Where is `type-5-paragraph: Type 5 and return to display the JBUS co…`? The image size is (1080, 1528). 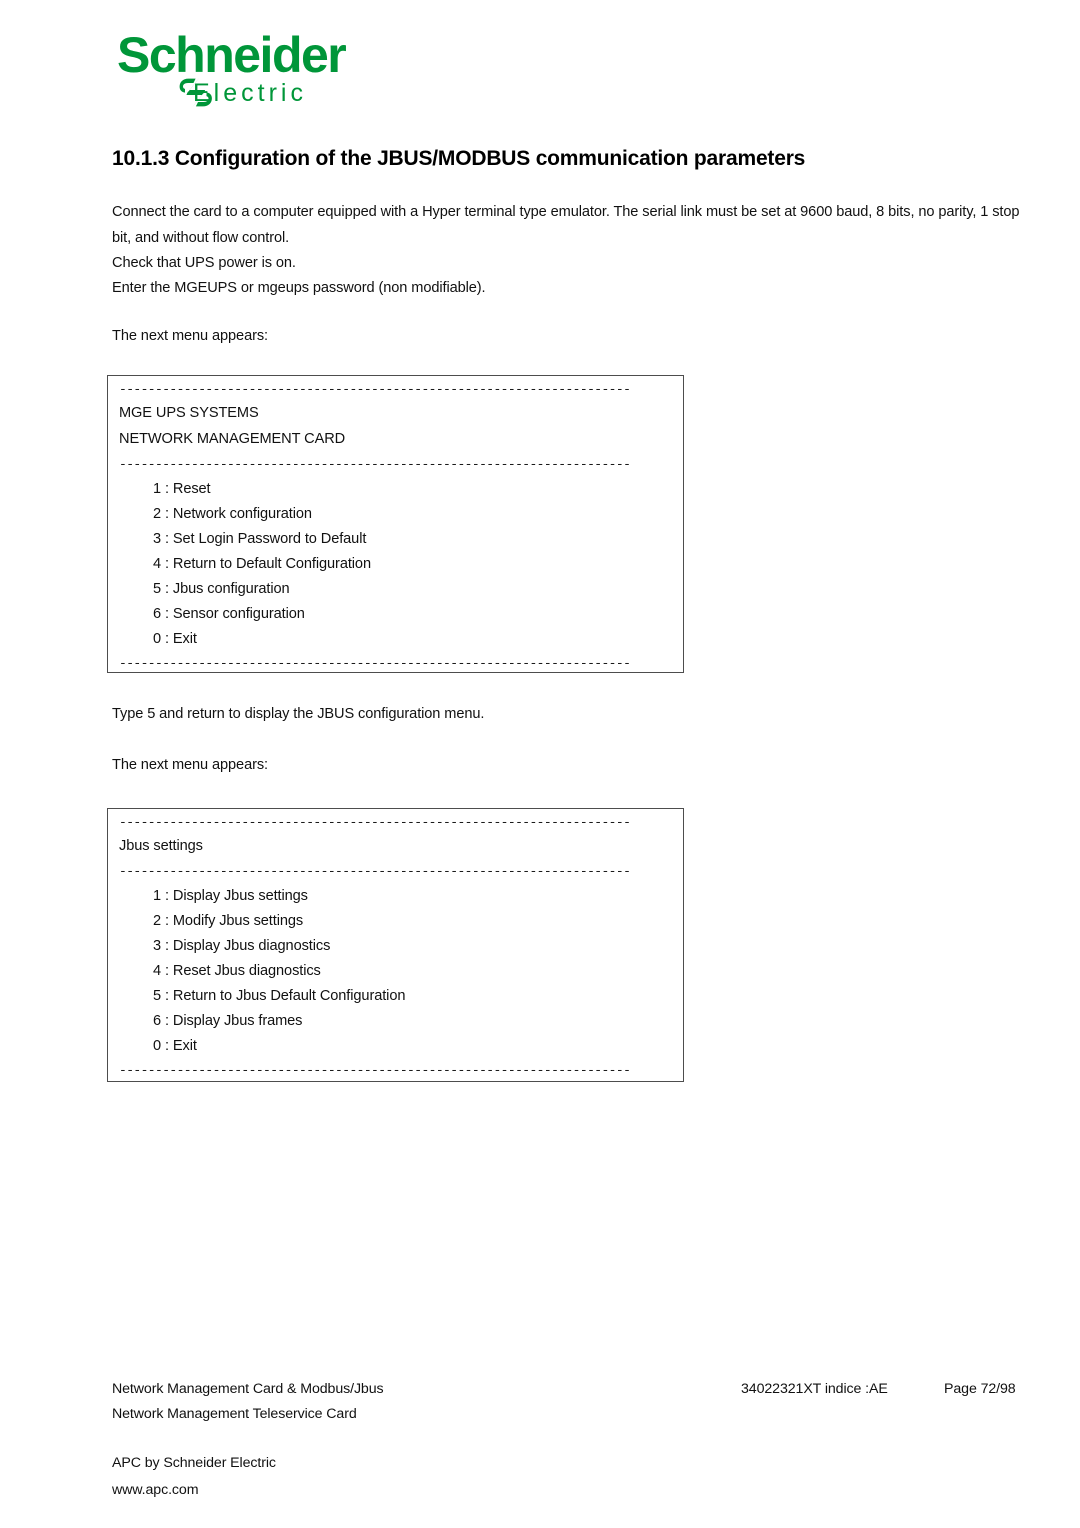
type-5-paragraph: Type 5 and return to display the JBUS co… is located at coordinates (298, 714).